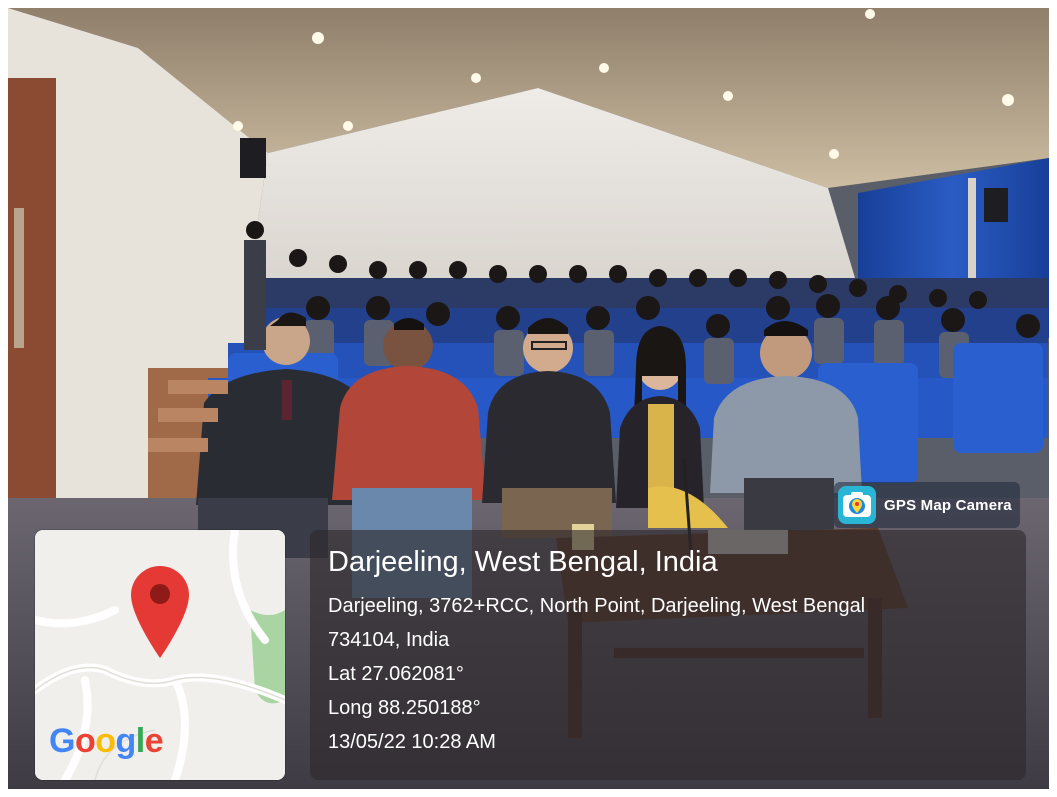  What do you see at coordinates (160, 612) in the screenshot?
I see `location-pin-icon` at bounding box center [160, 612].